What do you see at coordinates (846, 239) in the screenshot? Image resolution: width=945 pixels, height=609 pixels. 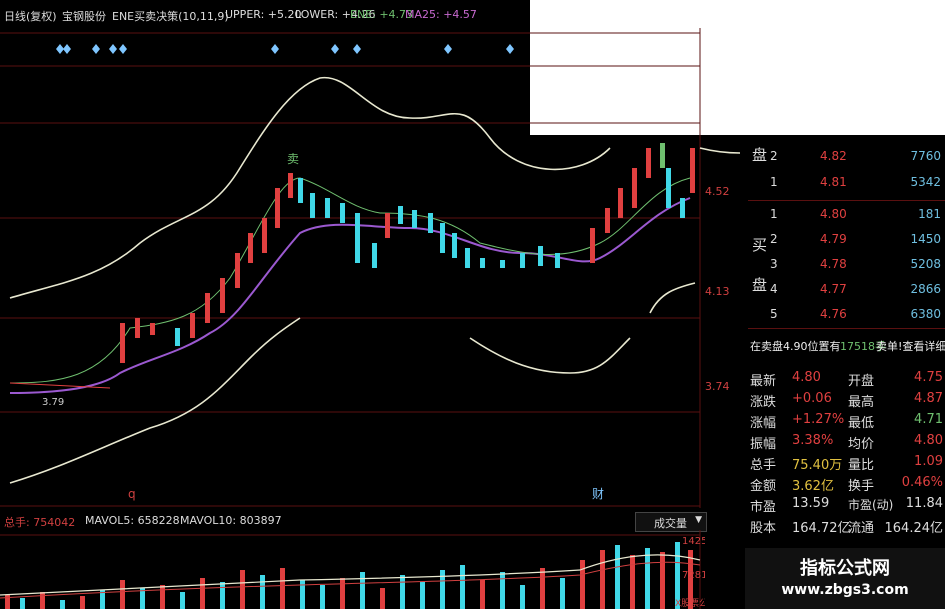 I see `buy-row-2: 2 4.79 1450` at bounding box center [846, 239].